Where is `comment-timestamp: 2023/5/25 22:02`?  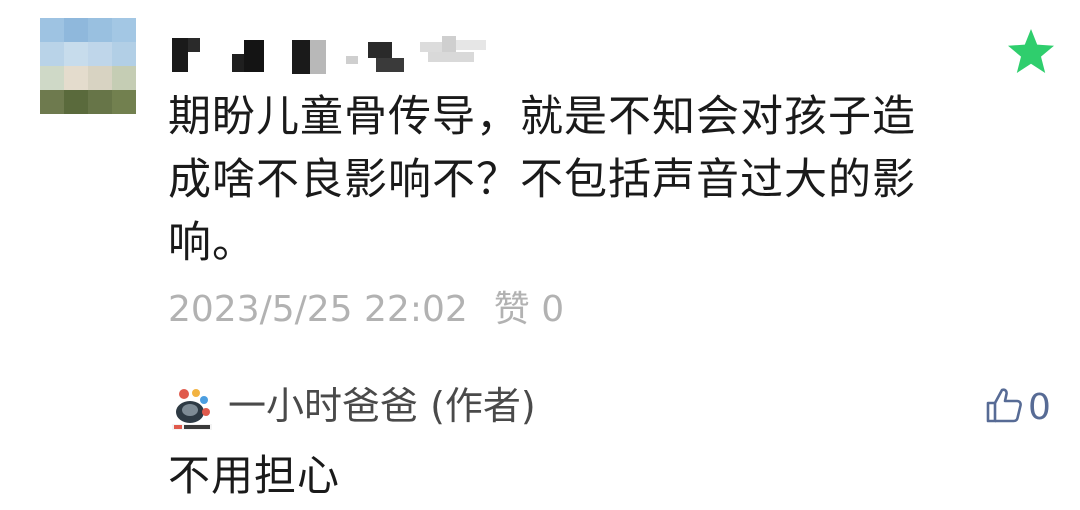
comment-timestamp: 2023/5/25 22:02 is located at coordinates (318, 309).